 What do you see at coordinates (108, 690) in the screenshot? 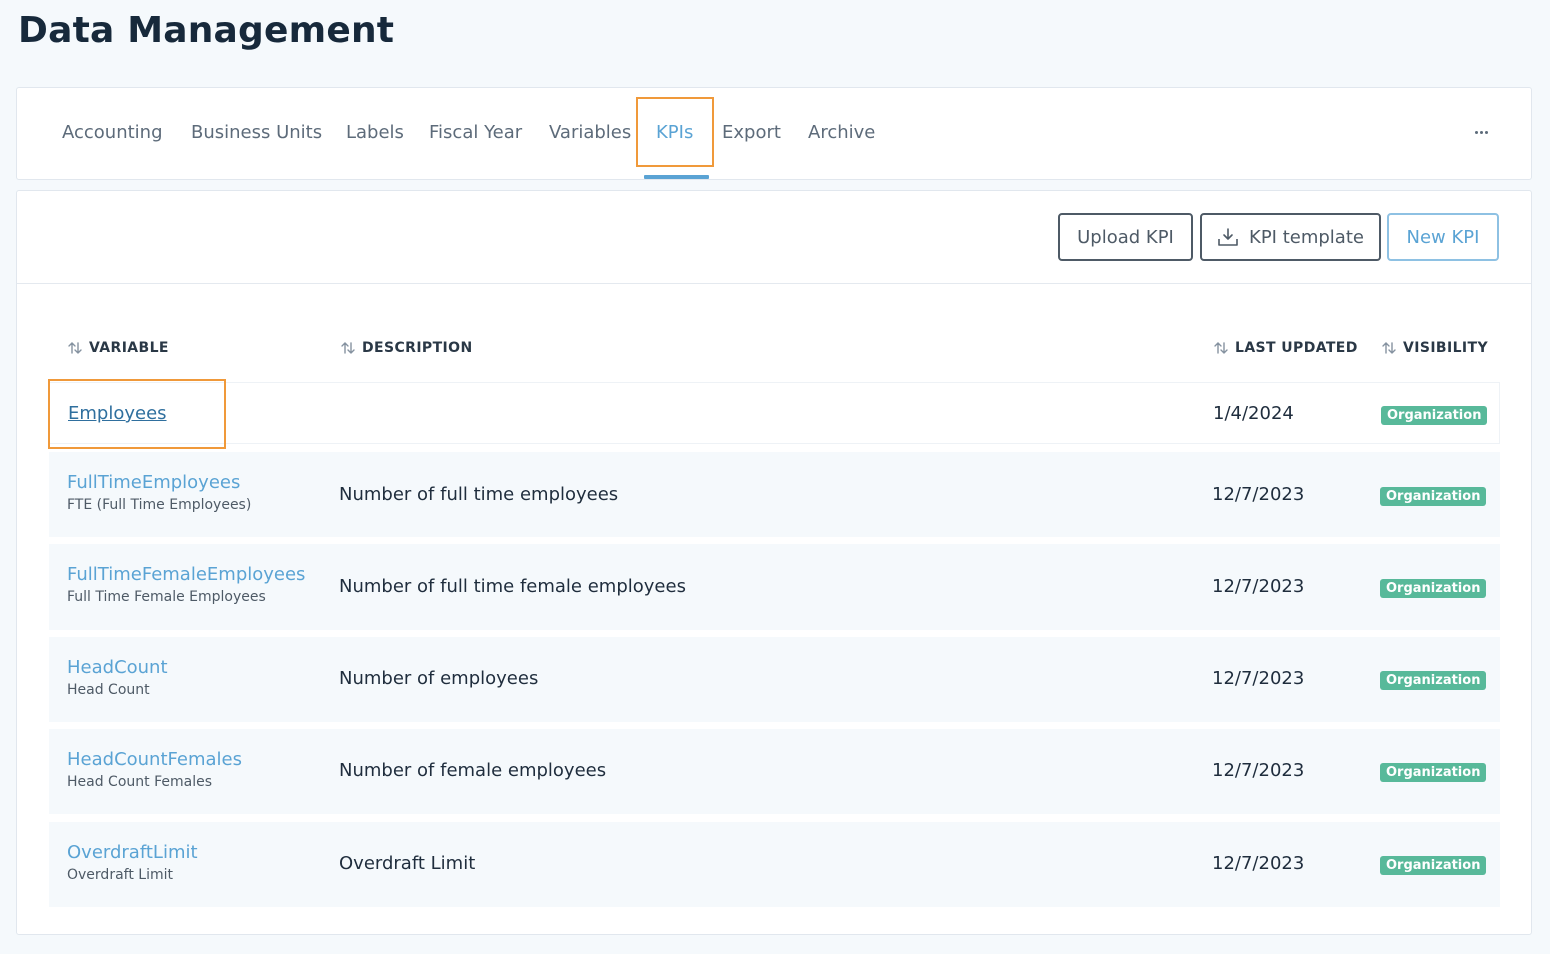
I see `variable-subtitle: Head Count` at bounding box center [108, 690].